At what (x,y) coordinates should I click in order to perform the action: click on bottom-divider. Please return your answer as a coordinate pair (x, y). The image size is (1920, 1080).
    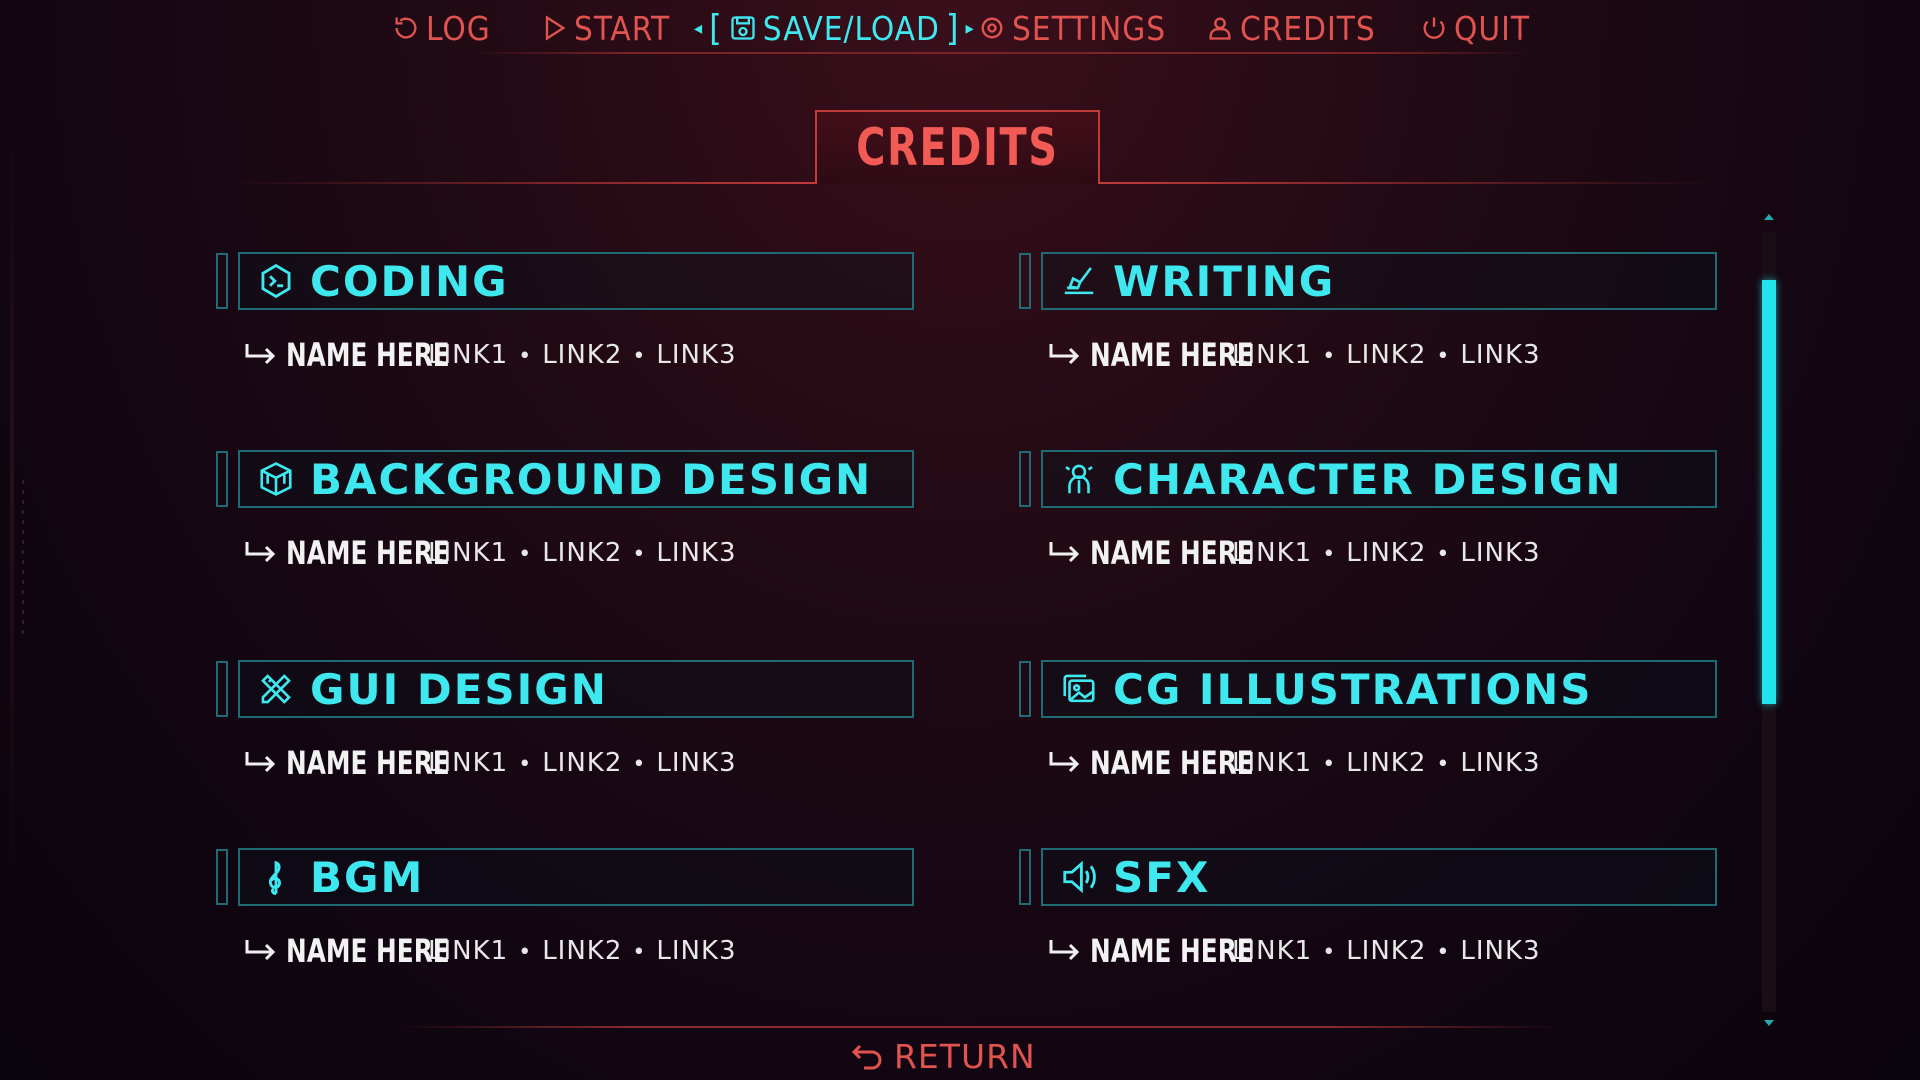
    Looking at the image, I should click on (980, 1027).